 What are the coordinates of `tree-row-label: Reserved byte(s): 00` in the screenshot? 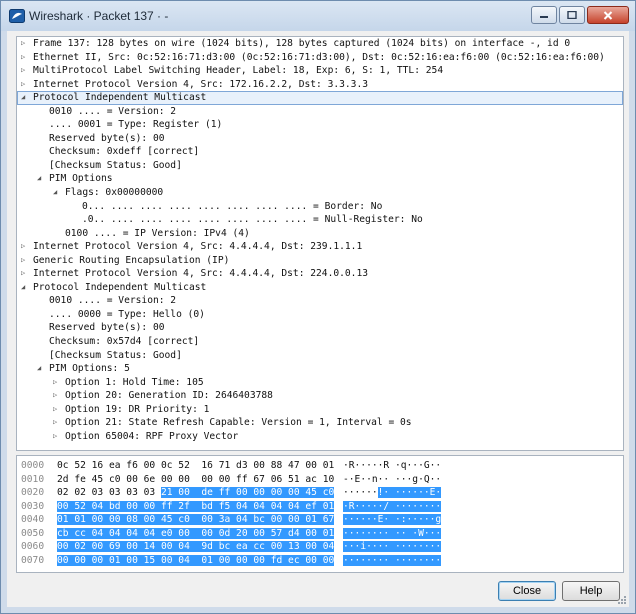 It's located at (107, 138).